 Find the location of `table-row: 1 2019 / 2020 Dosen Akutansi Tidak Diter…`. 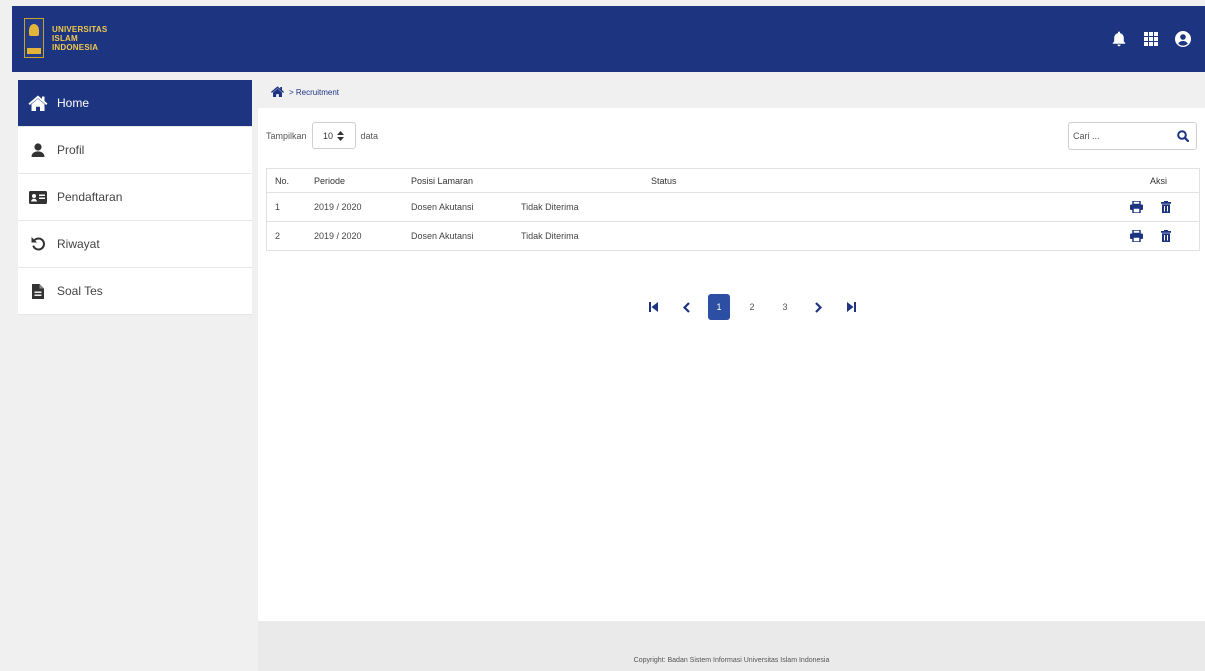

table-row: 1 2019 / 2020 Dosen Akutansi Tidak Diter… is located at coordinates (733, 207).